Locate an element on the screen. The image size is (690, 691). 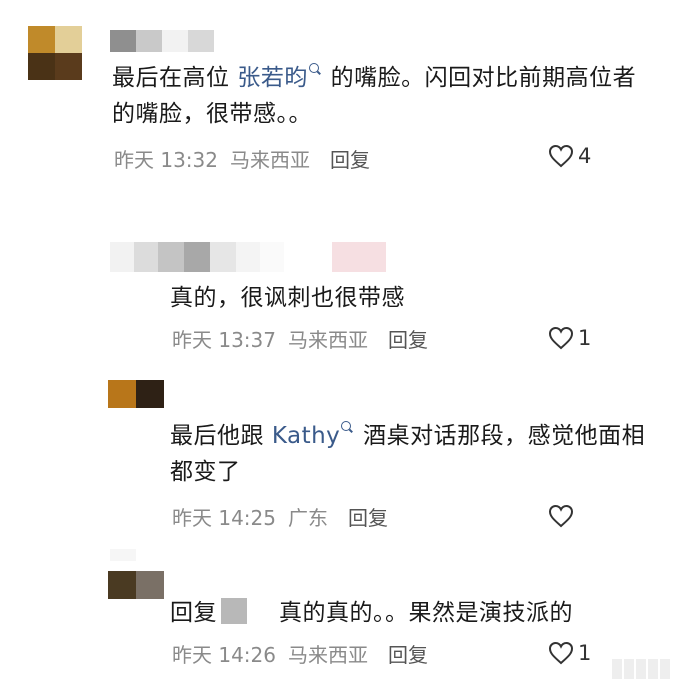
comment-text-line2: 都变了 is located at coordinates (205, 472).